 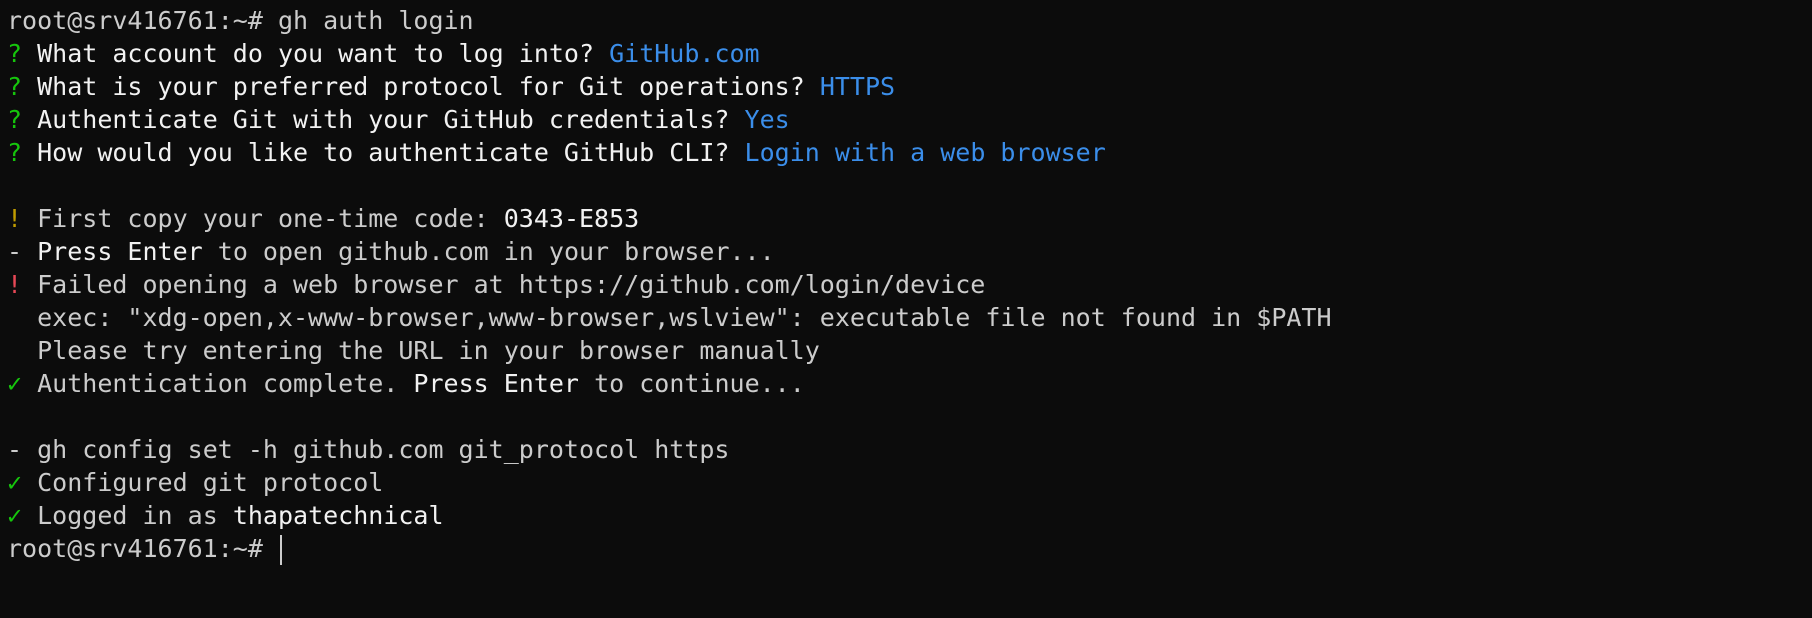 What do you see at coordinates (767, 119) in the screenshot?
I see `question-answer: Yes` at bounding box center [767, 119].